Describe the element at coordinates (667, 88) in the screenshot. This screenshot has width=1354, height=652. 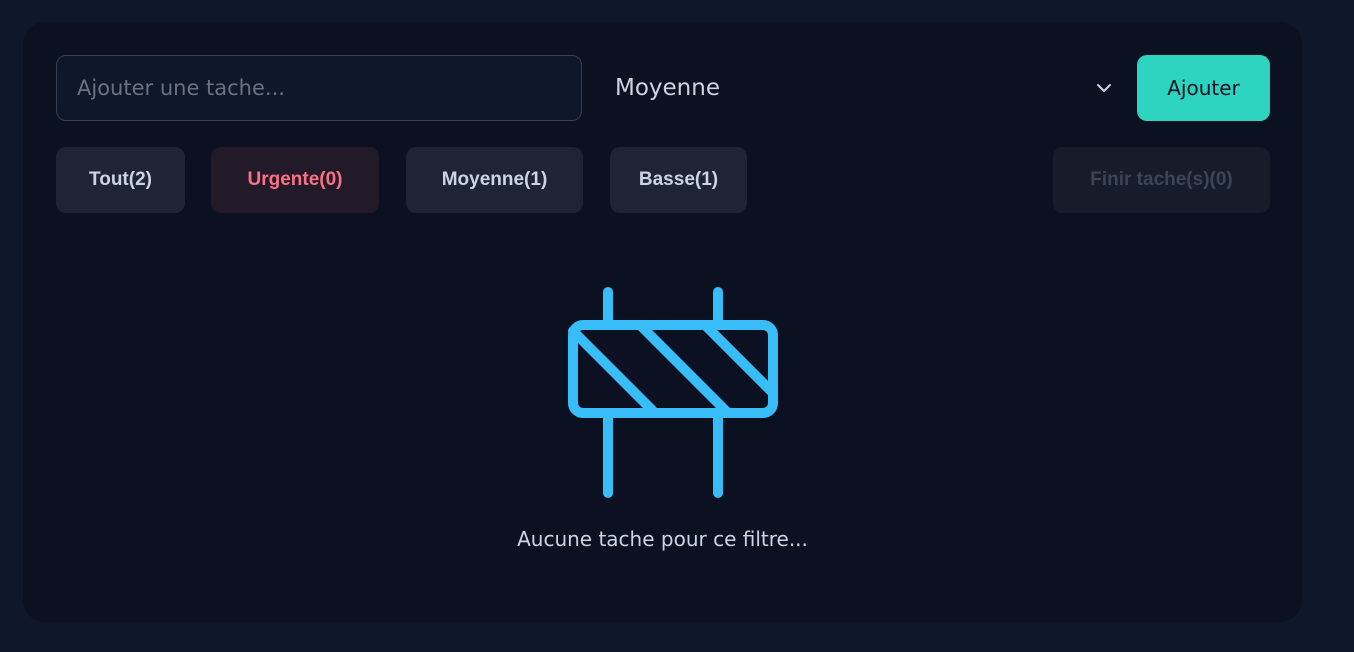
I see `priority-select-value: Moyenne` at that location.